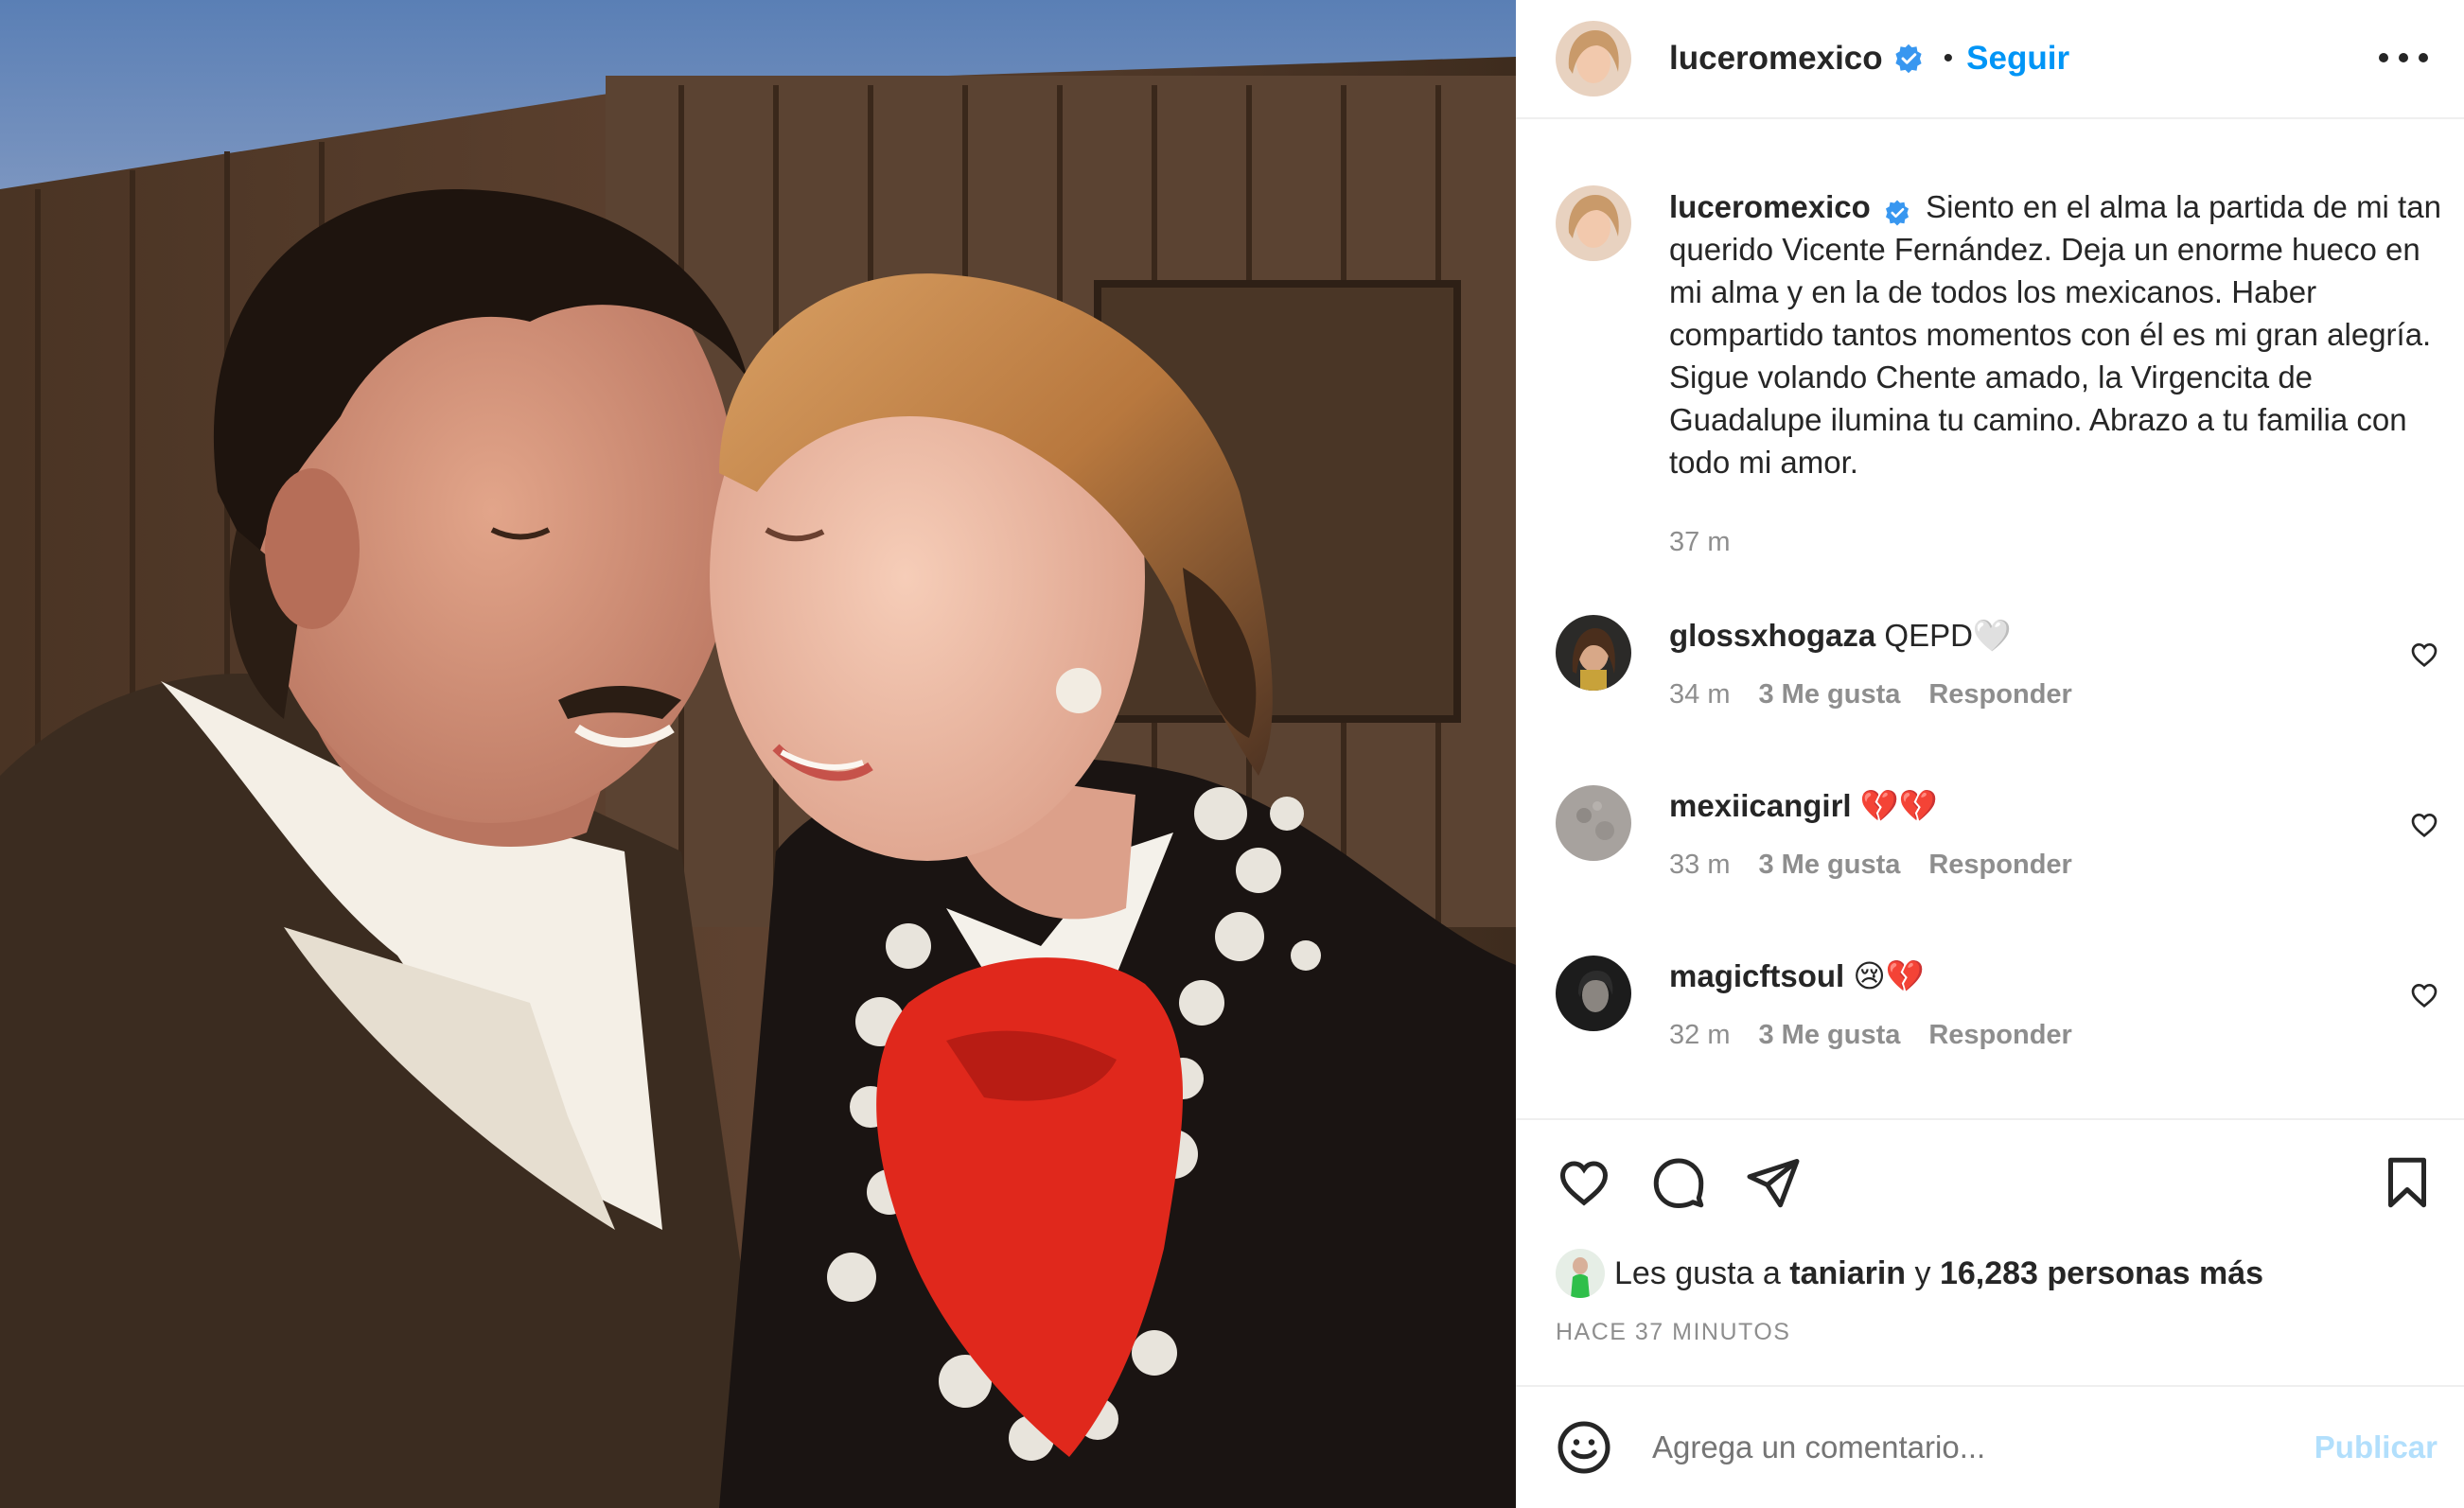 The width and height of the screenshot is (2464, 1508). I want to click on caption-author-username: luceromexico, so click(1770, 206).